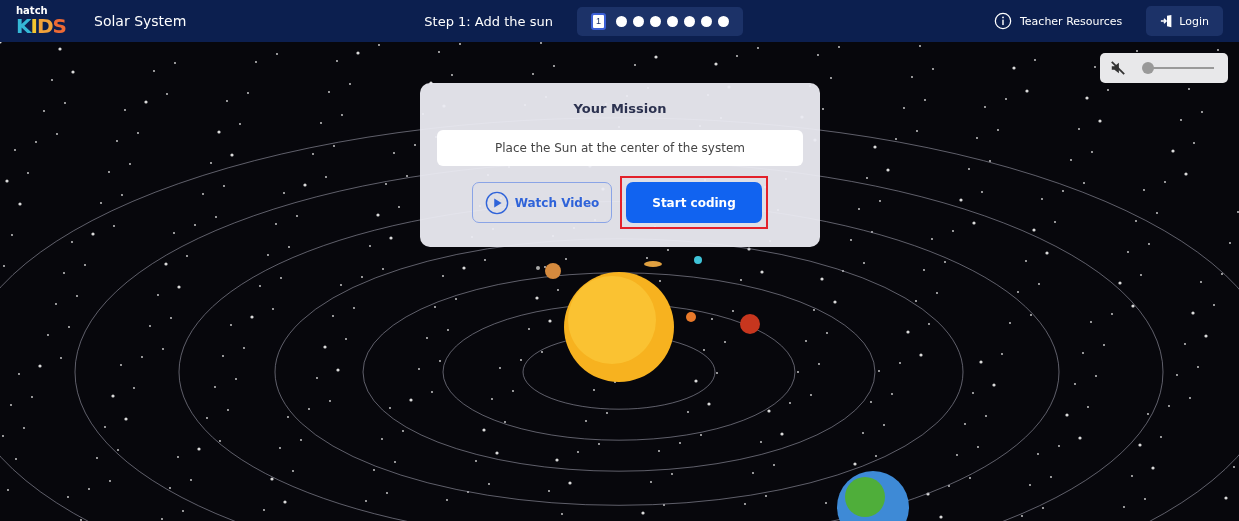 The width and height of the screenshot is (1239, 521). What do you see at coordinates (620, 148) in the screenshot?
I see `mission-text: Place the Sun at the center of the system` at bounding box center [620, 148].